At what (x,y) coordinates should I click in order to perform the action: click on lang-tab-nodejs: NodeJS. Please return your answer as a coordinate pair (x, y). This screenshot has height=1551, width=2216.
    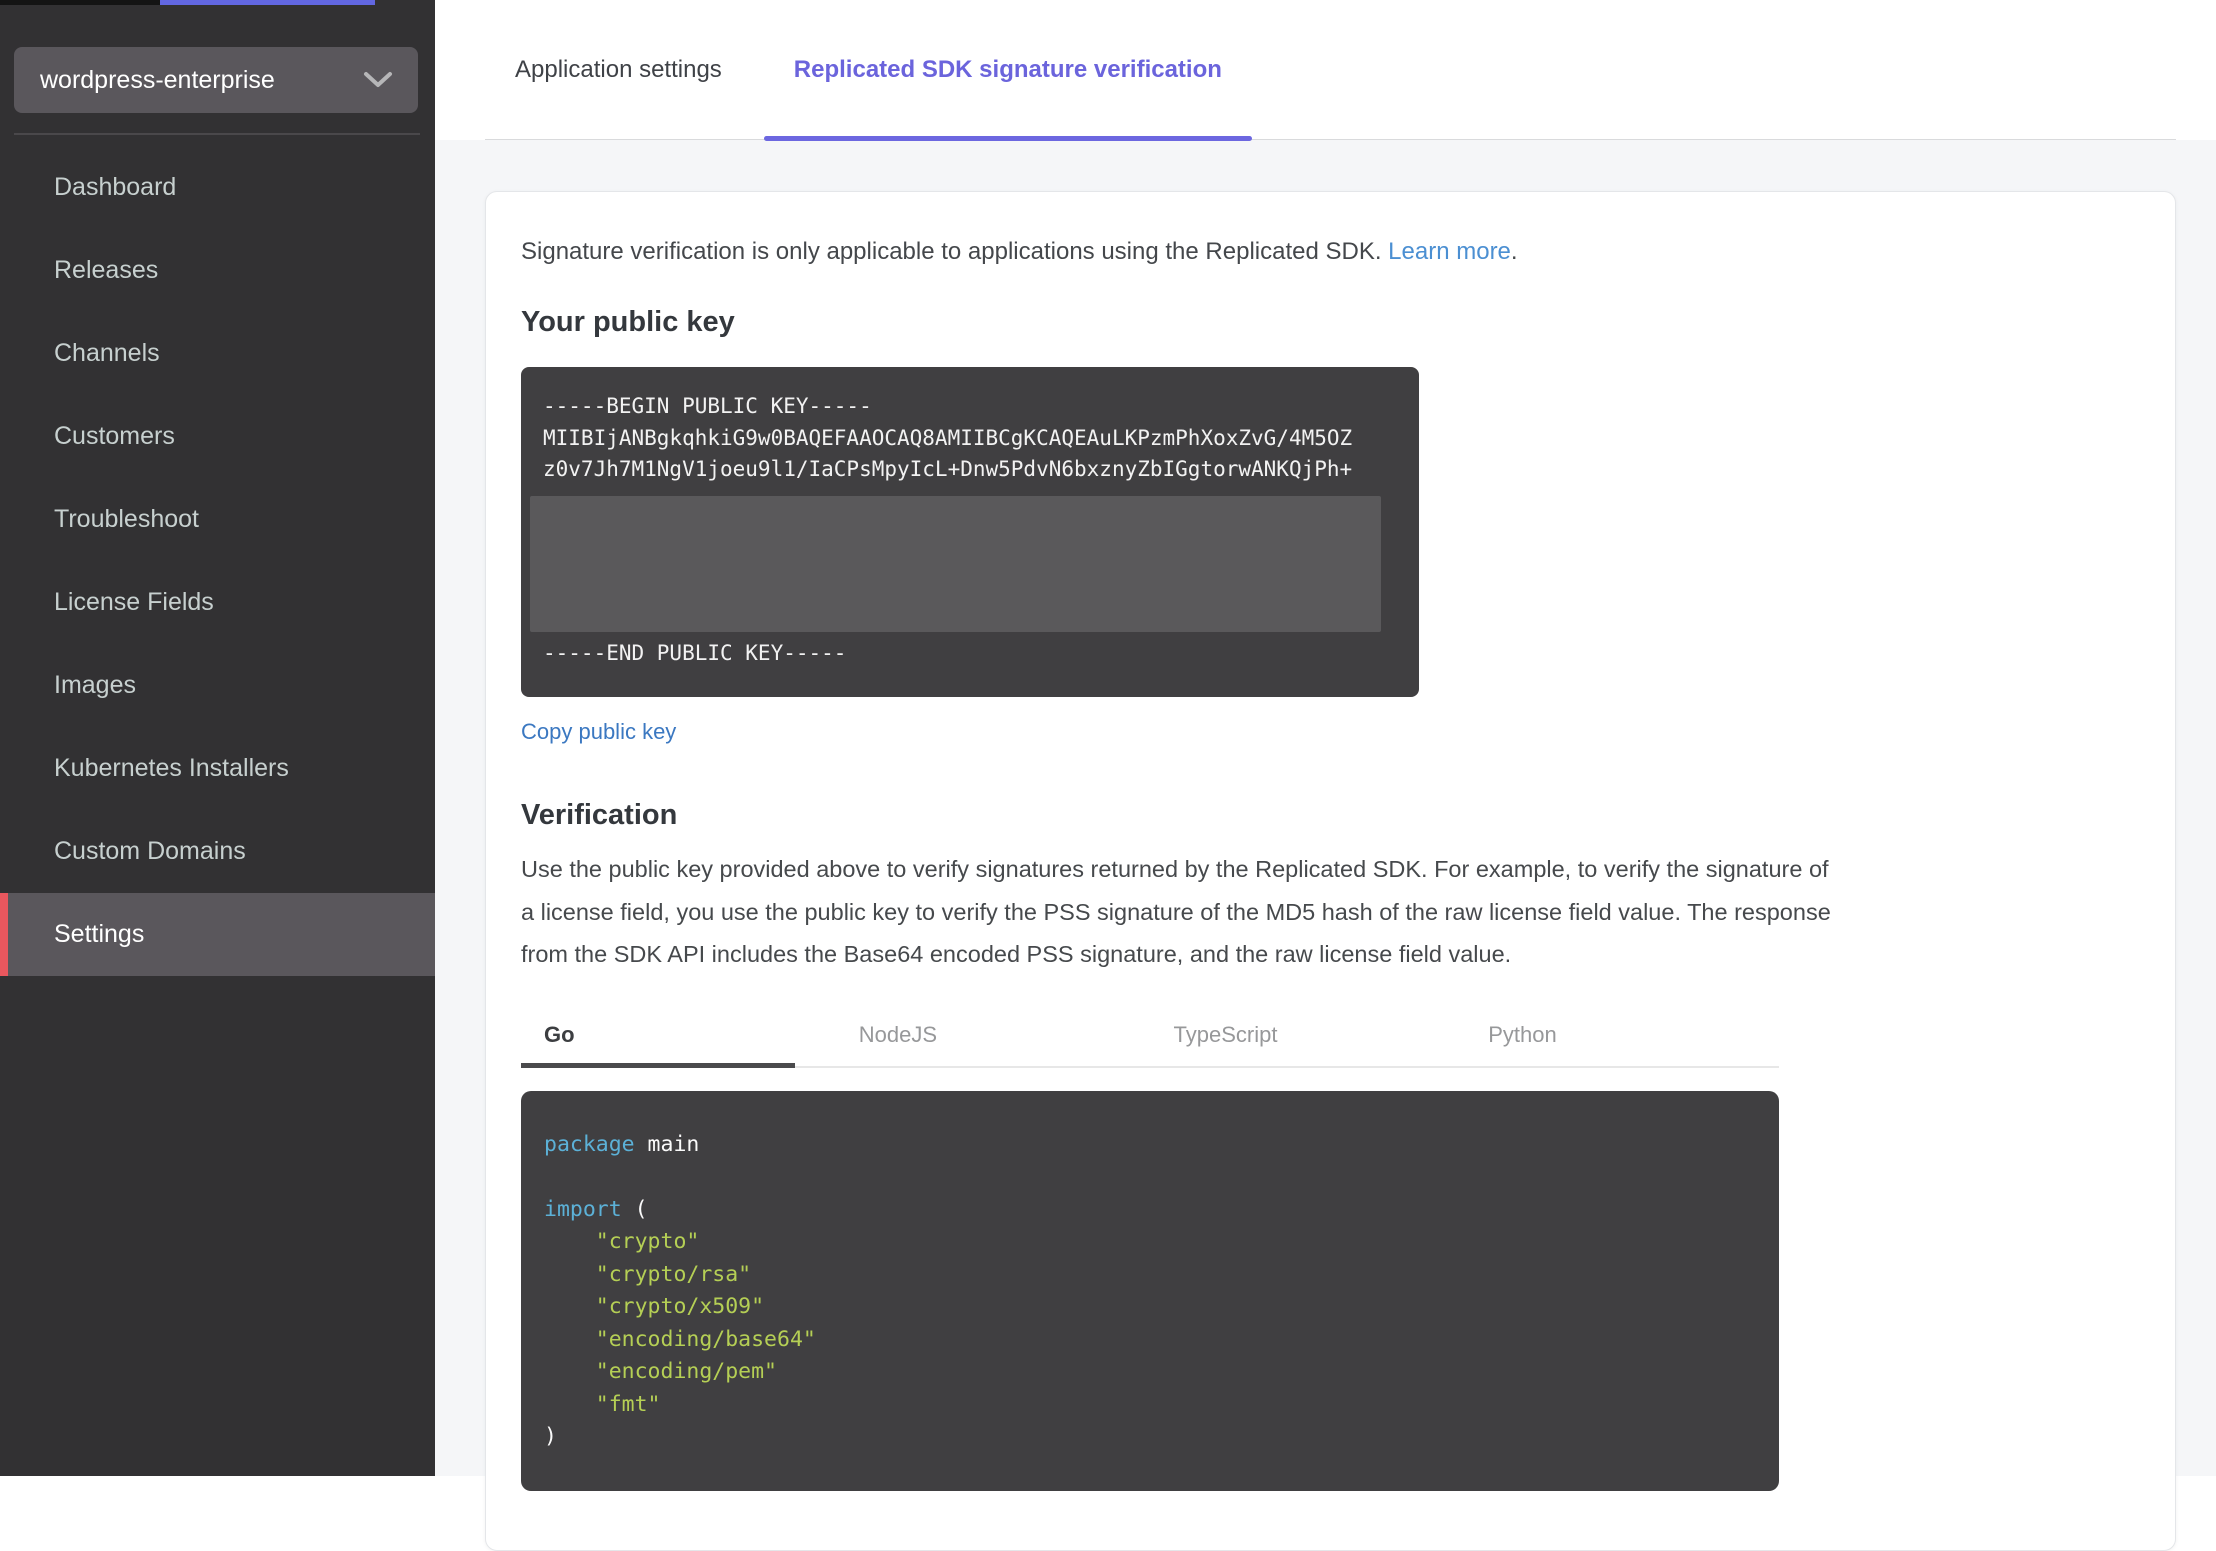
    Looking at the image, I should click on (992, 1035).